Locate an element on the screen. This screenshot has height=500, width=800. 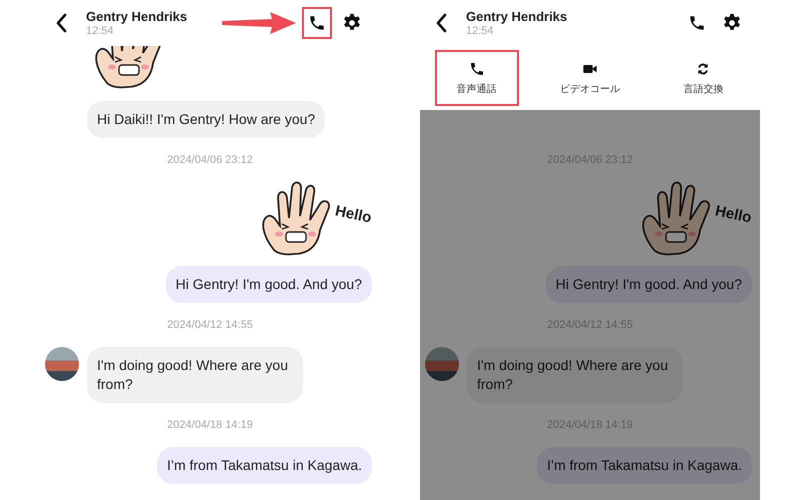
call-button is located at coordinates (317, 23).